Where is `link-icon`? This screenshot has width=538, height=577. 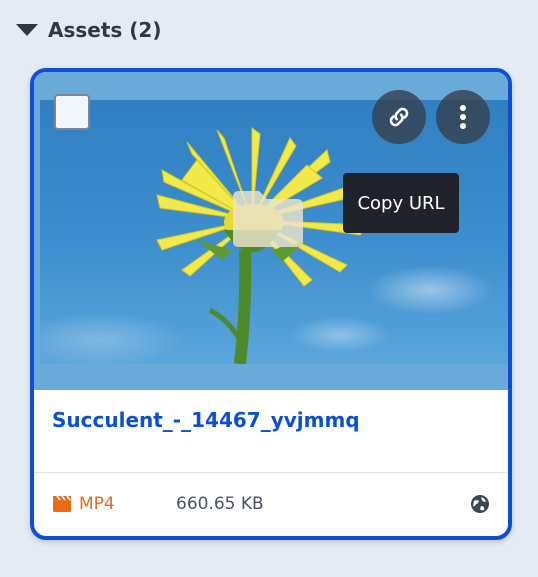
link-icon is located at coordinates (399, 117).